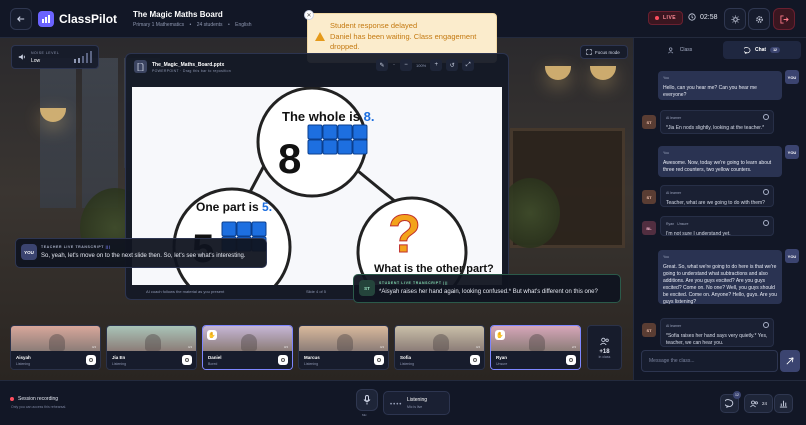 This screenshot has width=806, height=425. What do you see at coordinates (108, 247) in the screenshot?
I see `audio-wave-icon: |||` at bounding box center [108, 247].